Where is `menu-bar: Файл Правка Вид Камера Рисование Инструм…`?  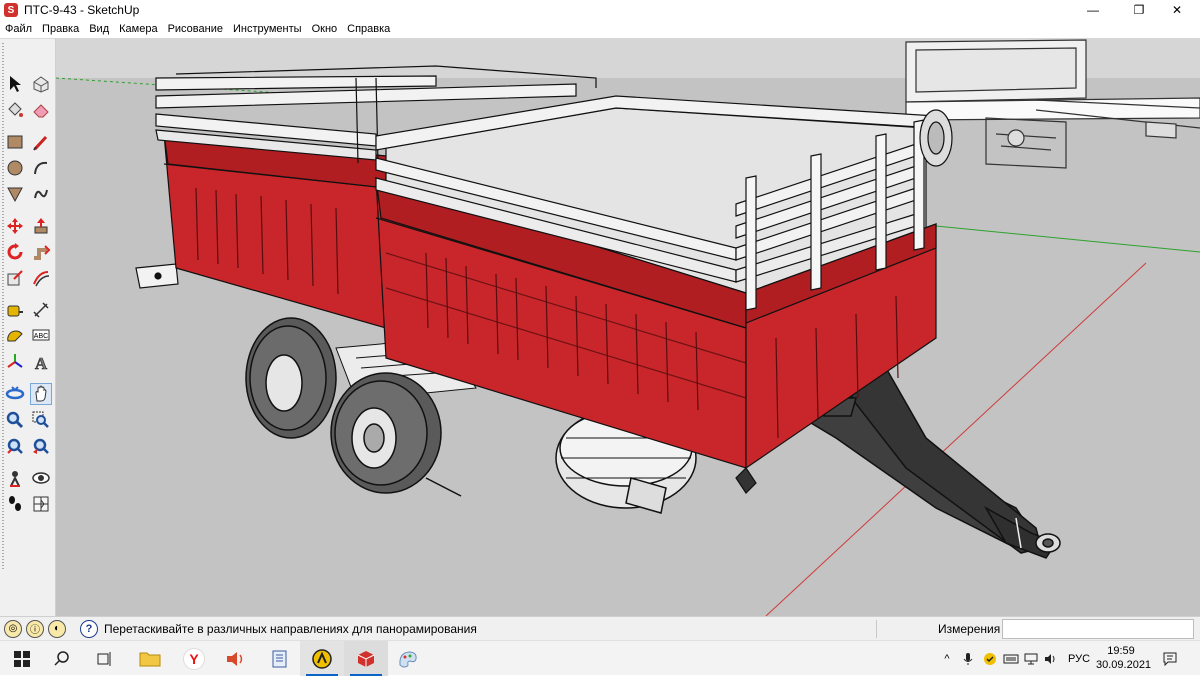
menu-bar: Файл Правка Вид Камера Рисование Инструм… is located at coordinates (600, 29).